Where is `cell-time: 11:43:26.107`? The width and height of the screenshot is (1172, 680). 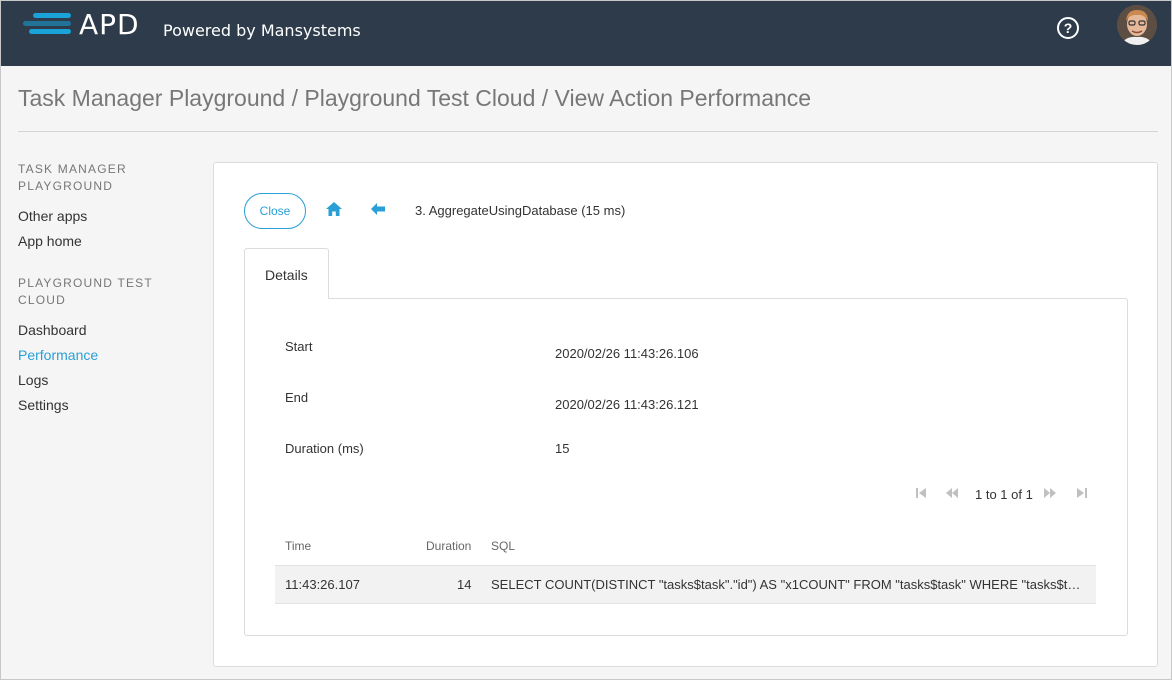
cell-time: 11:43:26.107 is located at coordinates (322, 584).